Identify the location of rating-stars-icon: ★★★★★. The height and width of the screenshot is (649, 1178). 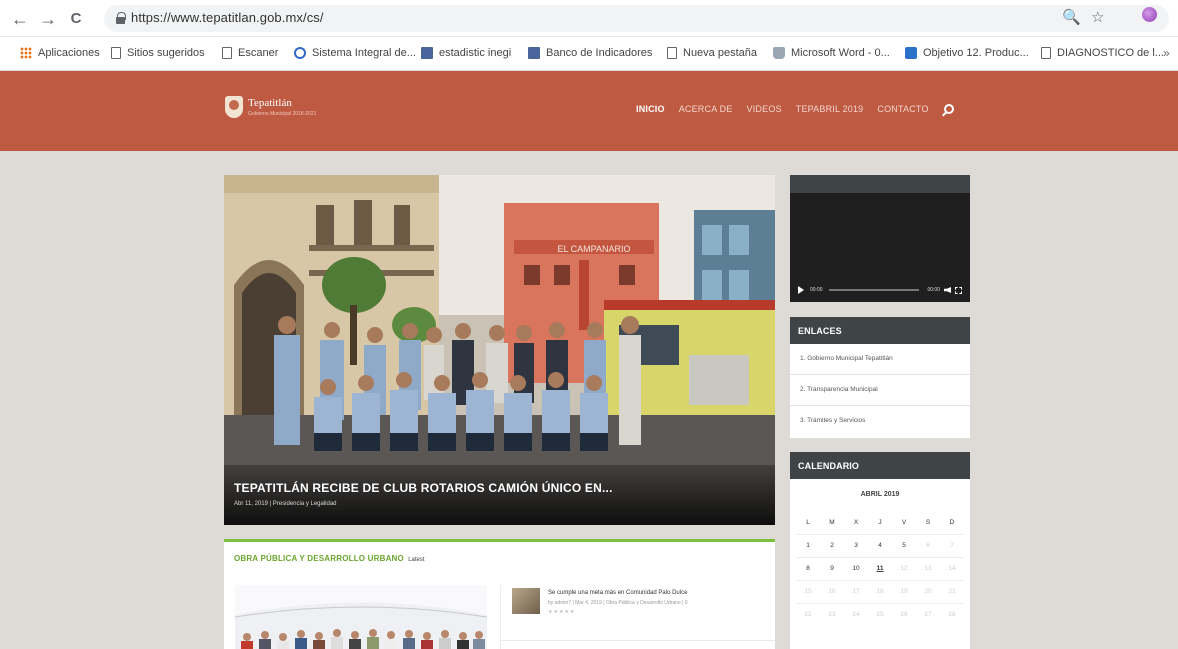
(562, 612).